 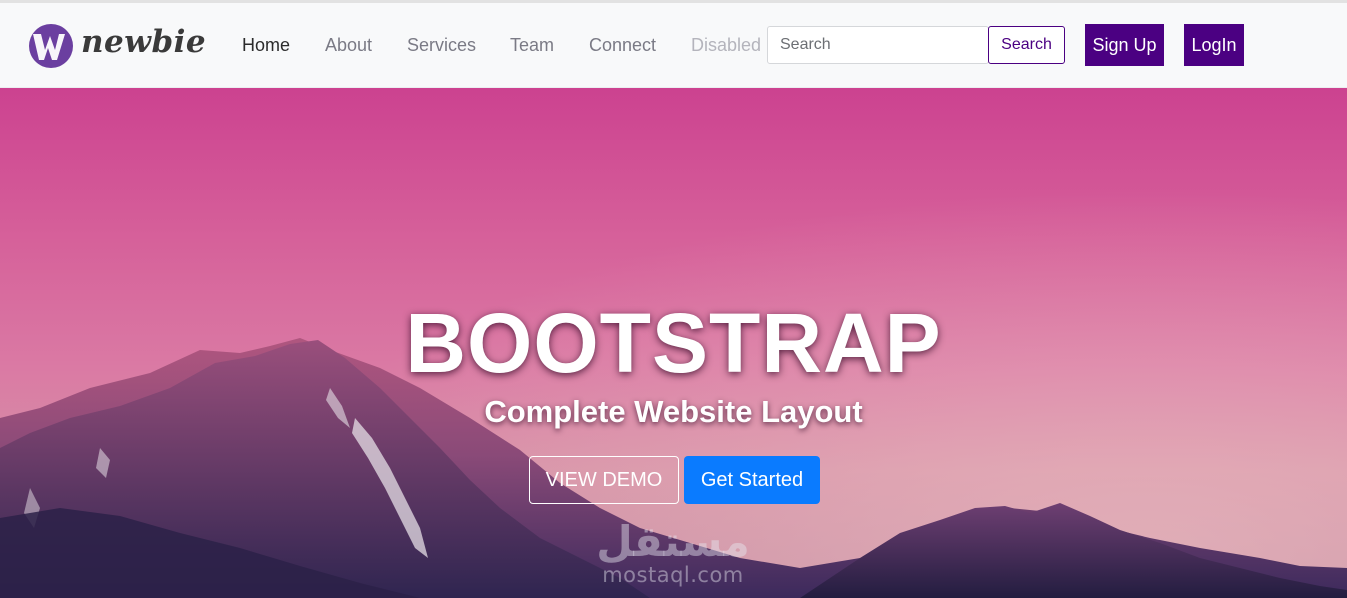 What do you see at coordinates (673, 411) in the screenshot?
I see `hero-subtitle: Complete Website Layout` at bounding box center [673, 411].